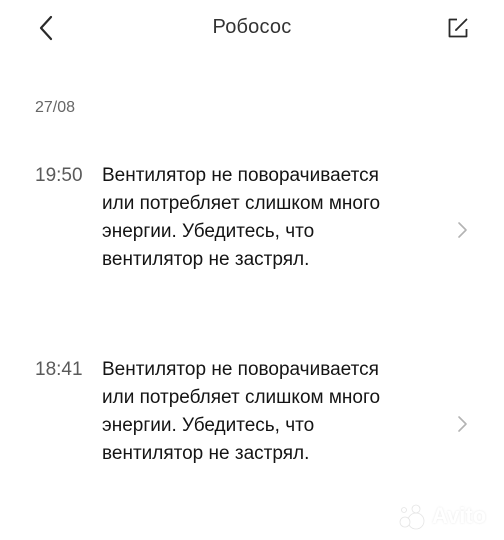 Image resolution: width=504 pixels, height=540 pixels. Describe the element at coordinates (55, 107) in the screenshot. I see `date-label: 27/08` at that location.